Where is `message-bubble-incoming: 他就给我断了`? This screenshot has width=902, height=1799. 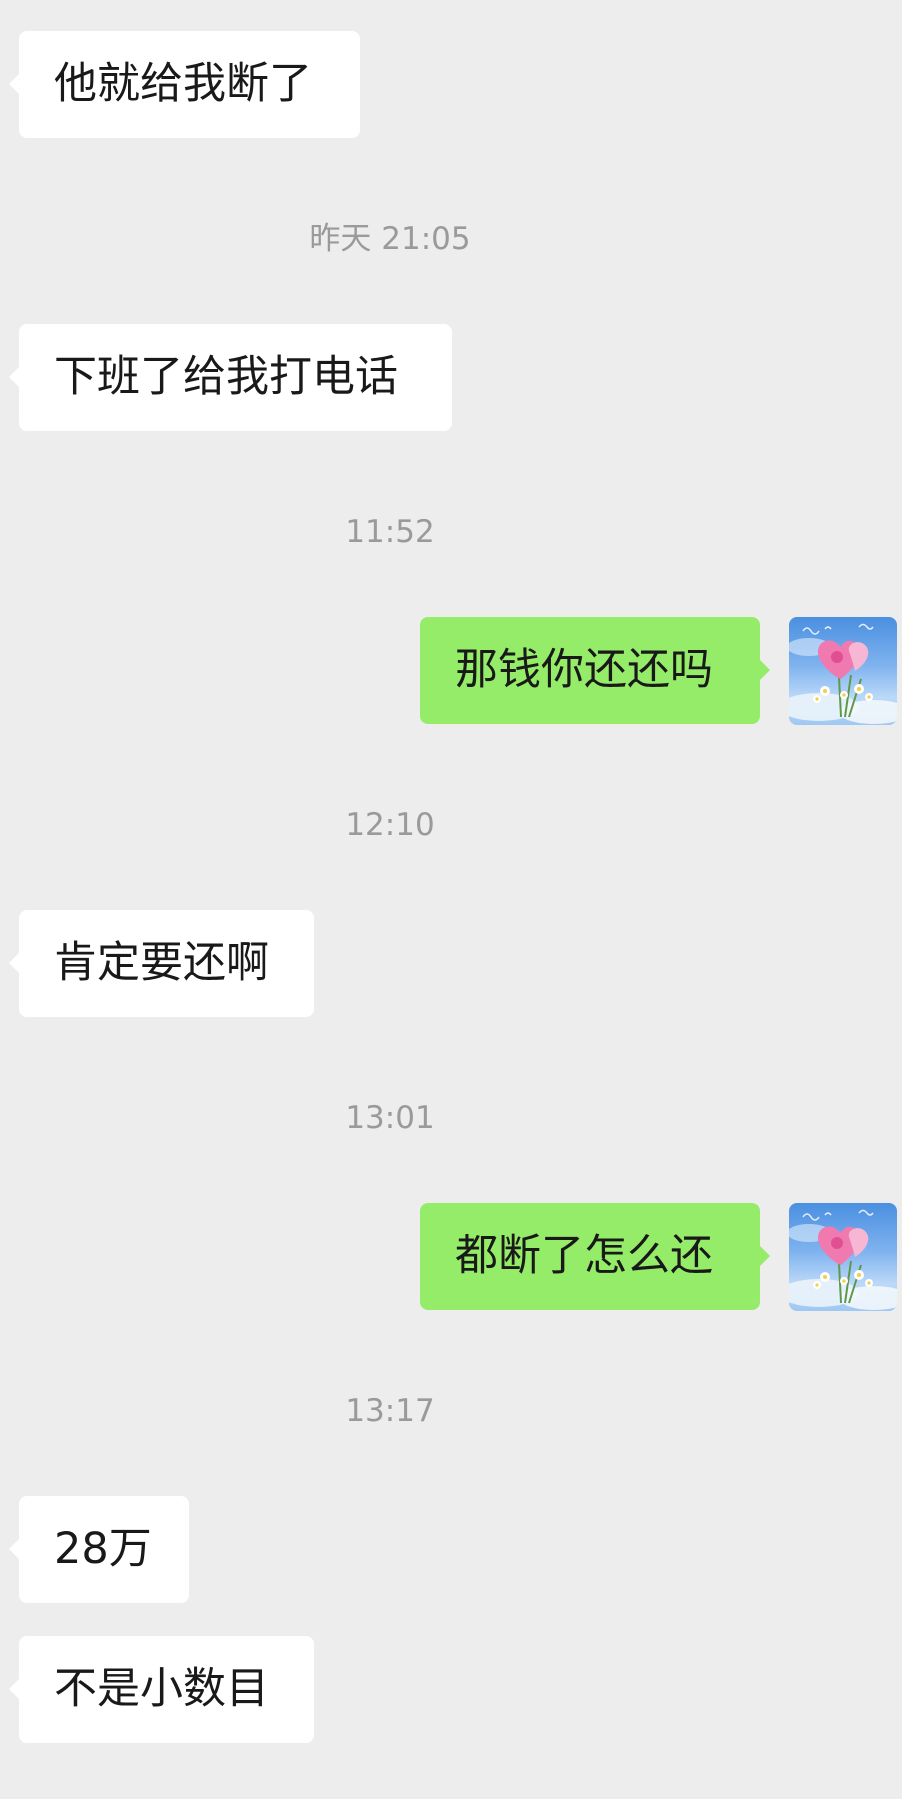
message-bubble-incoming: 他就给我断了 is located at coordinates (184, 84).